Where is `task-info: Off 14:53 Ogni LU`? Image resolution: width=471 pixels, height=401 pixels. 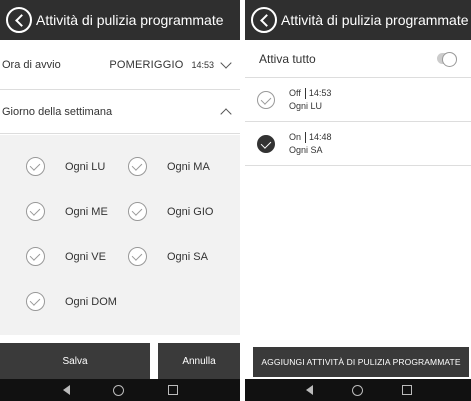 task-info: Off 14:53 Ogni LU is located at coordinates (310, 100).